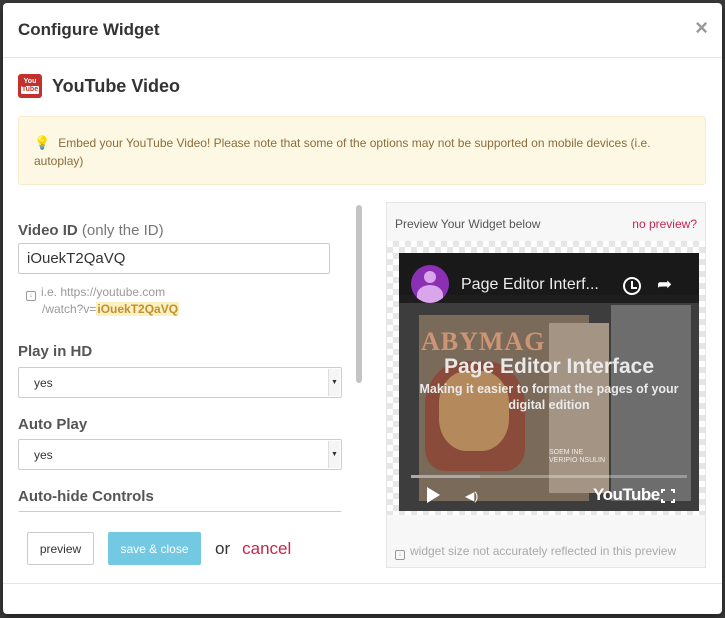 The width and height of the screenshot is (725, 618). What do you see at coordinates (468, 224) in the screenshot?
I see `preview-heading: Preview Your Widget below` at bounding box center [468, 224].